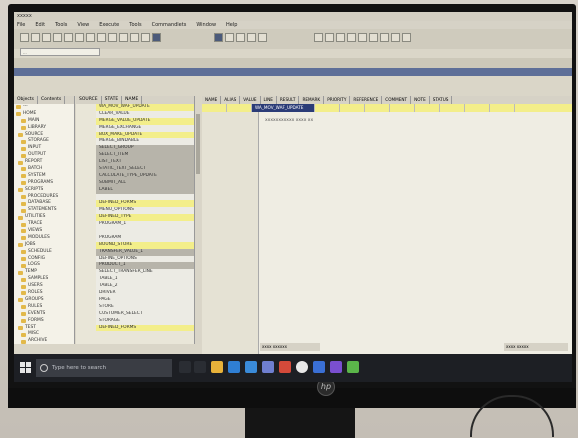 The width and height of the screenshot is (578, 438). Describe the element at coordinates (353, 367) in the screenshot. I see `app-green-icon` at that location.